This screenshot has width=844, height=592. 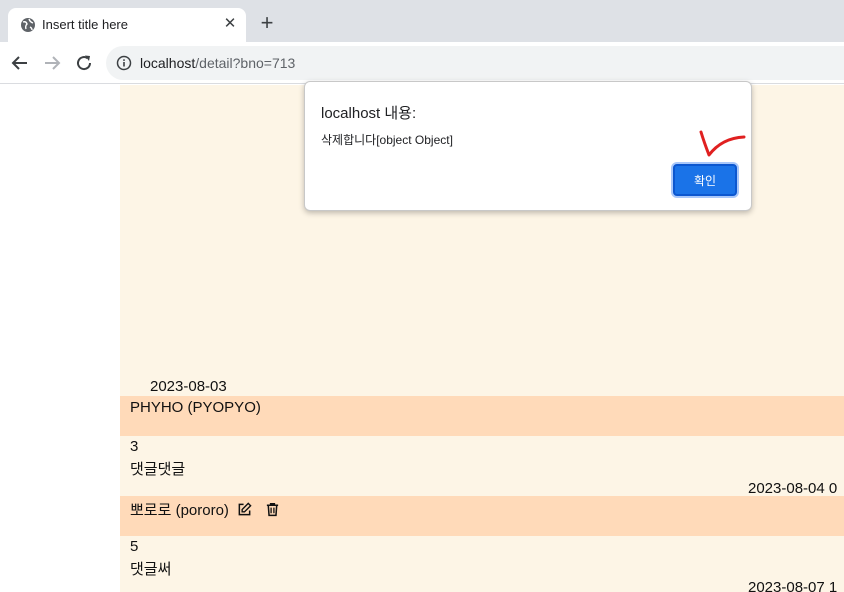 What do you see at coordinates (124, 63) in the screenshot?
I see `info-icon` at bounding box center [124, 63].